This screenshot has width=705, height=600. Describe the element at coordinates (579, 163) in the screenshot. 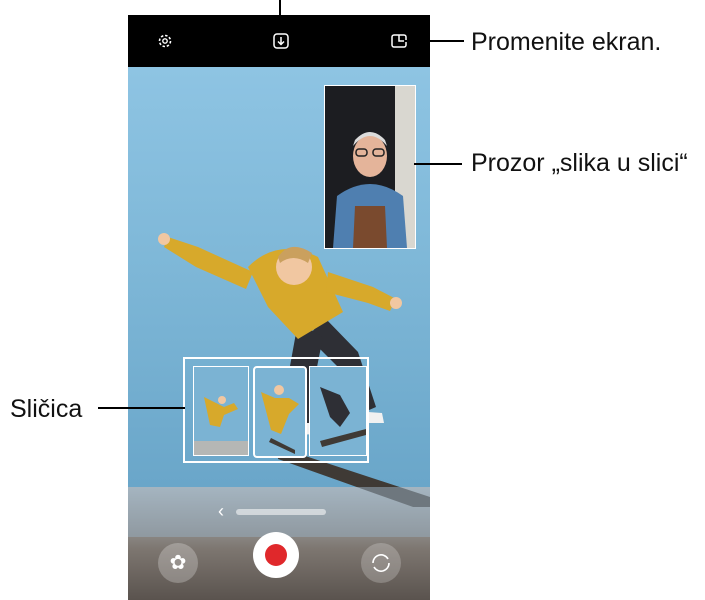

I see `callout-pip-window: Prozor „slika u slici“` at that location.